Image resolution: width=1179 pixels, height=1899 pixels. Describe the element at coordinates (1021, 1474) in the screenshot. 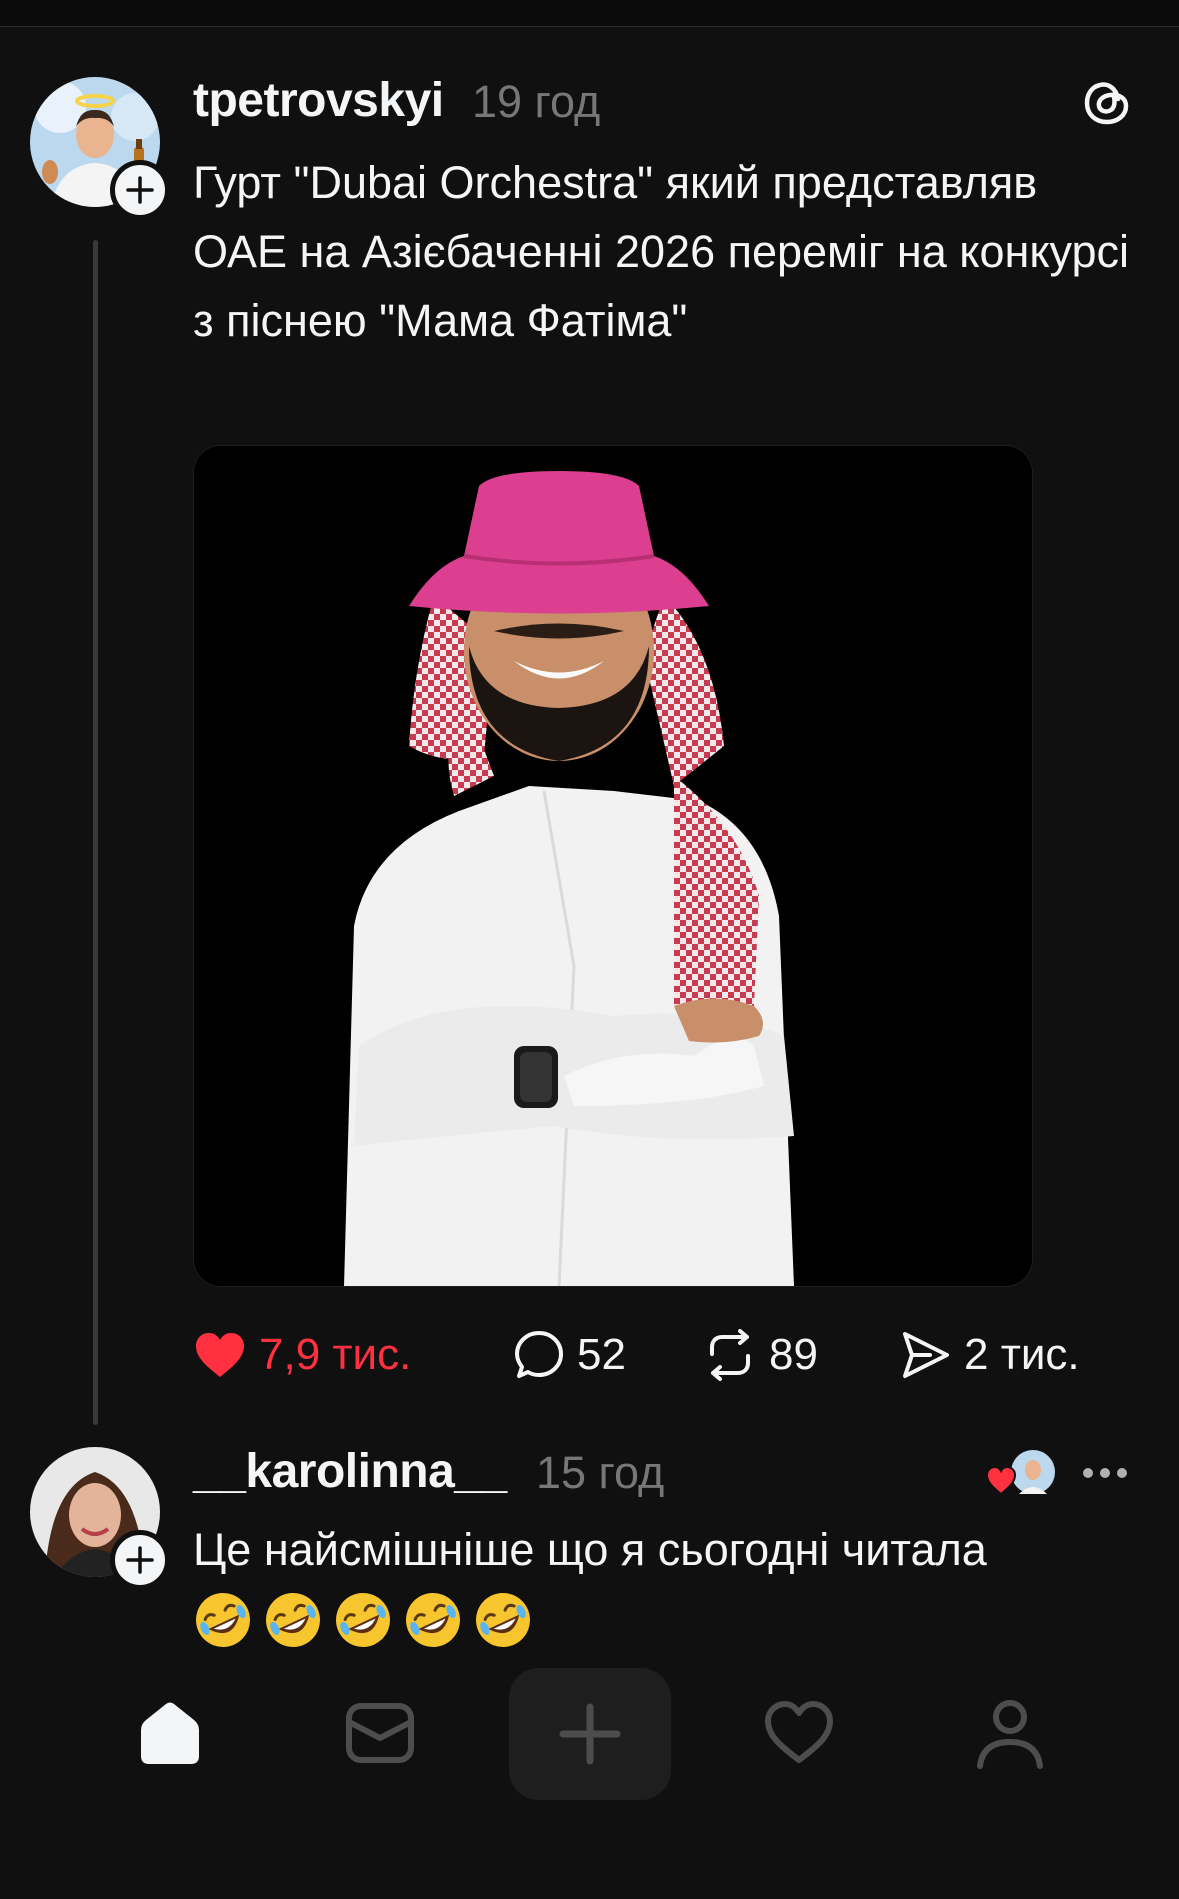

I see `liked-by-author-indicator` at that location.